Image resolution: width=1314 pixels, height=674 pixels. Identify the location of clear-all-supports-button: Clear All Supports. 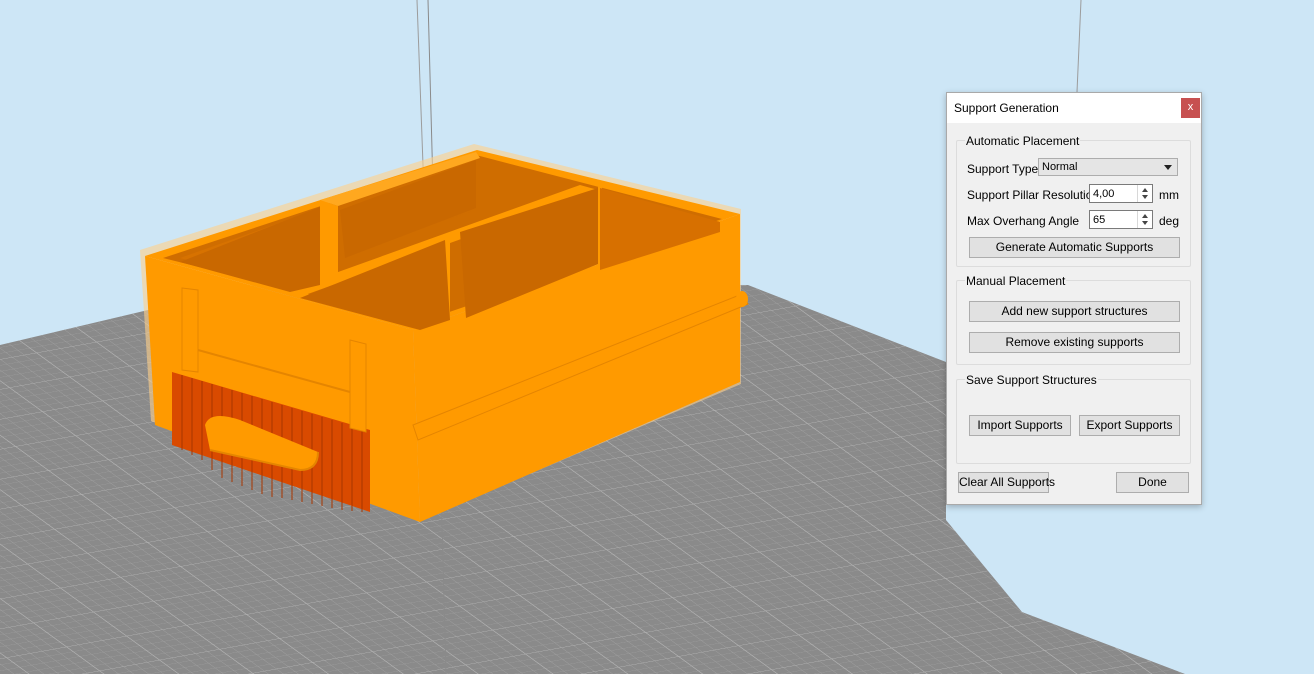
(1006, 482).